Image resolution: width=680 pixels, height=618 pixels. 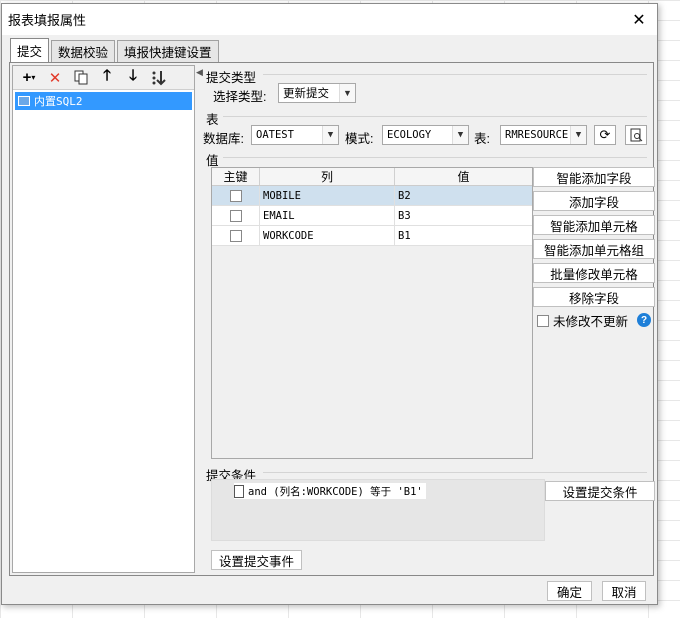 What do you see at coordinates (327, 195) in the screenshot?
I see `column-cell: MOBILE` at bounding box center [327, 195].